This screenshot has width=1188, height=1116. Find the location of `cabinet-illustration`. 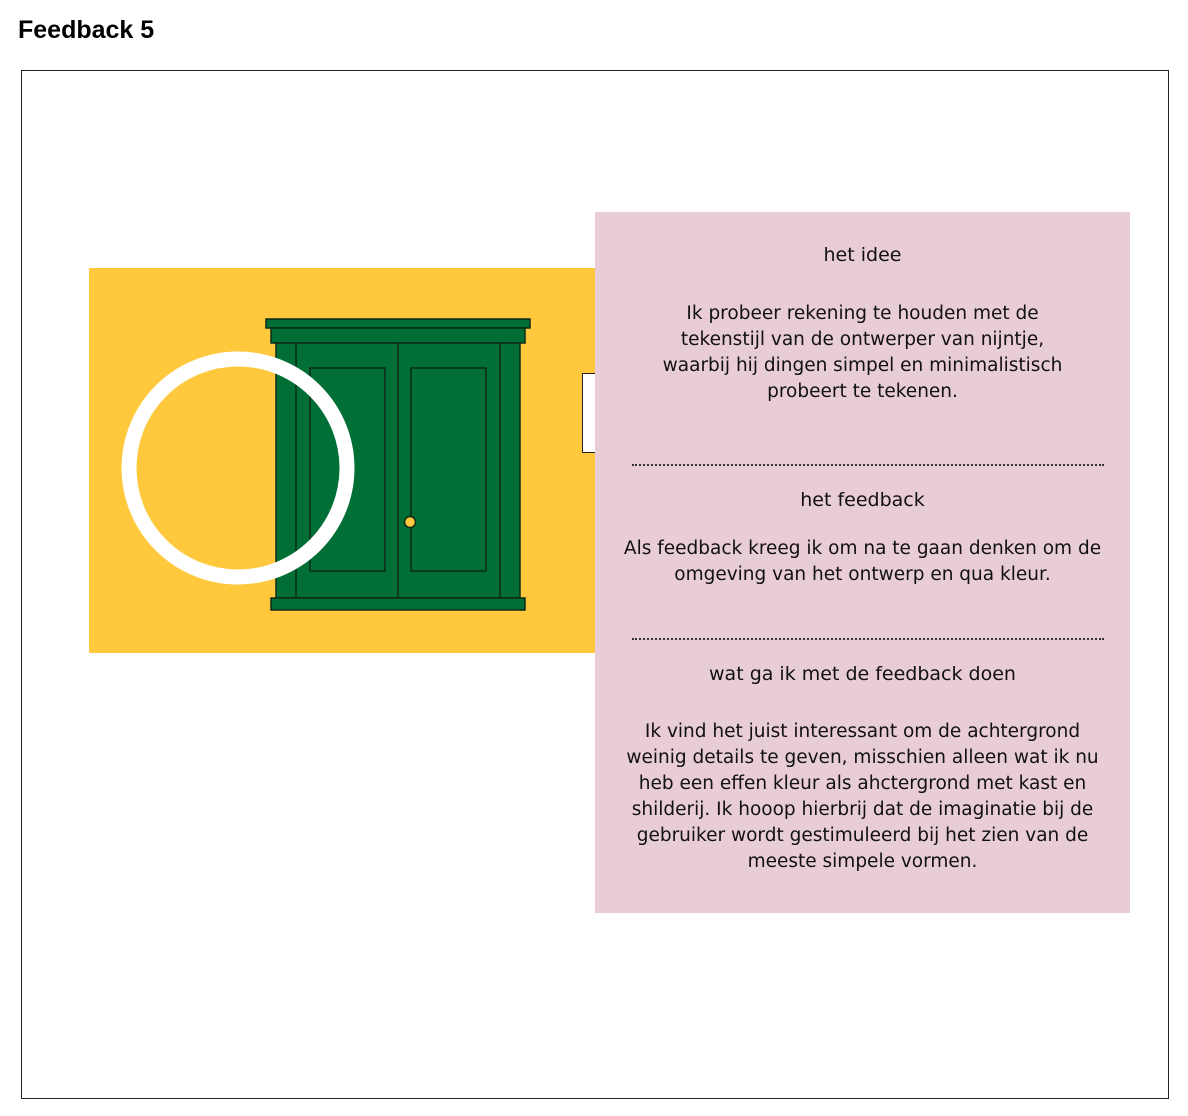

cabinet-illustration is located at coordinates (326, 464).